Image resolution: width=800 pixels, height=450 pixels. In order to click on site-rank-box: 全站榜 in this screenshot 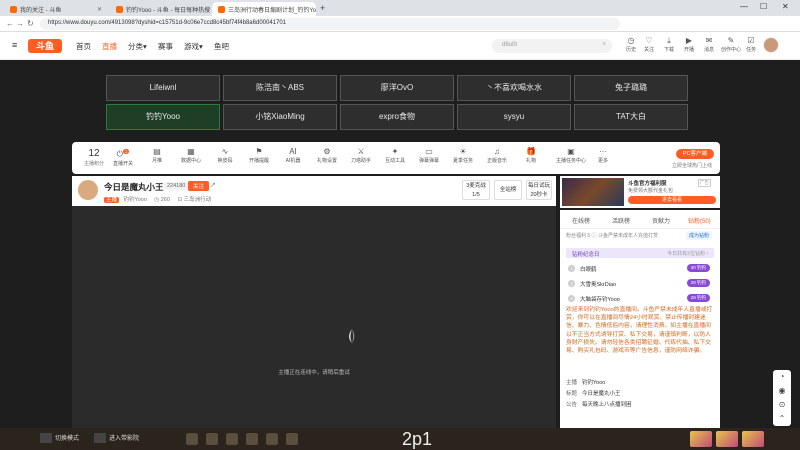, I will do `click(508, 190)`.